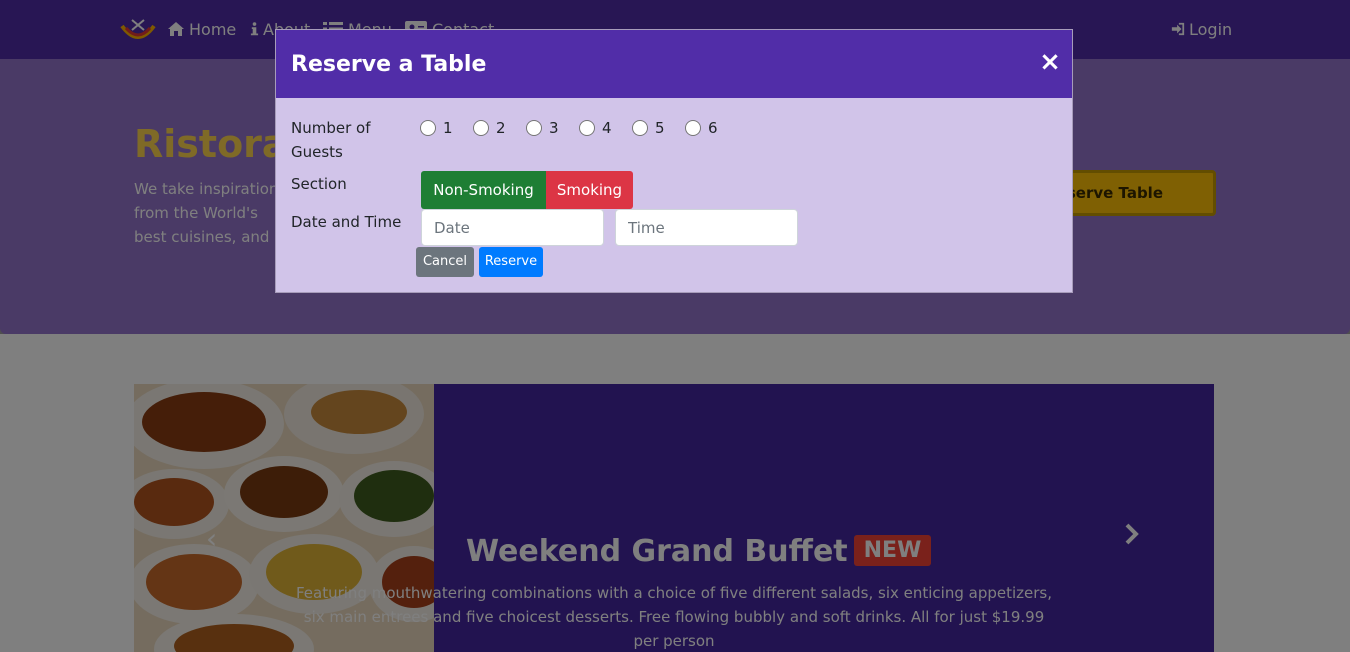 The width and height of the screenshot is (1350, 652). What do you see at coordinates (346, 222) in the screenshot?
I see `datetime-label: Date and Time` at bounding box center [346, 222].